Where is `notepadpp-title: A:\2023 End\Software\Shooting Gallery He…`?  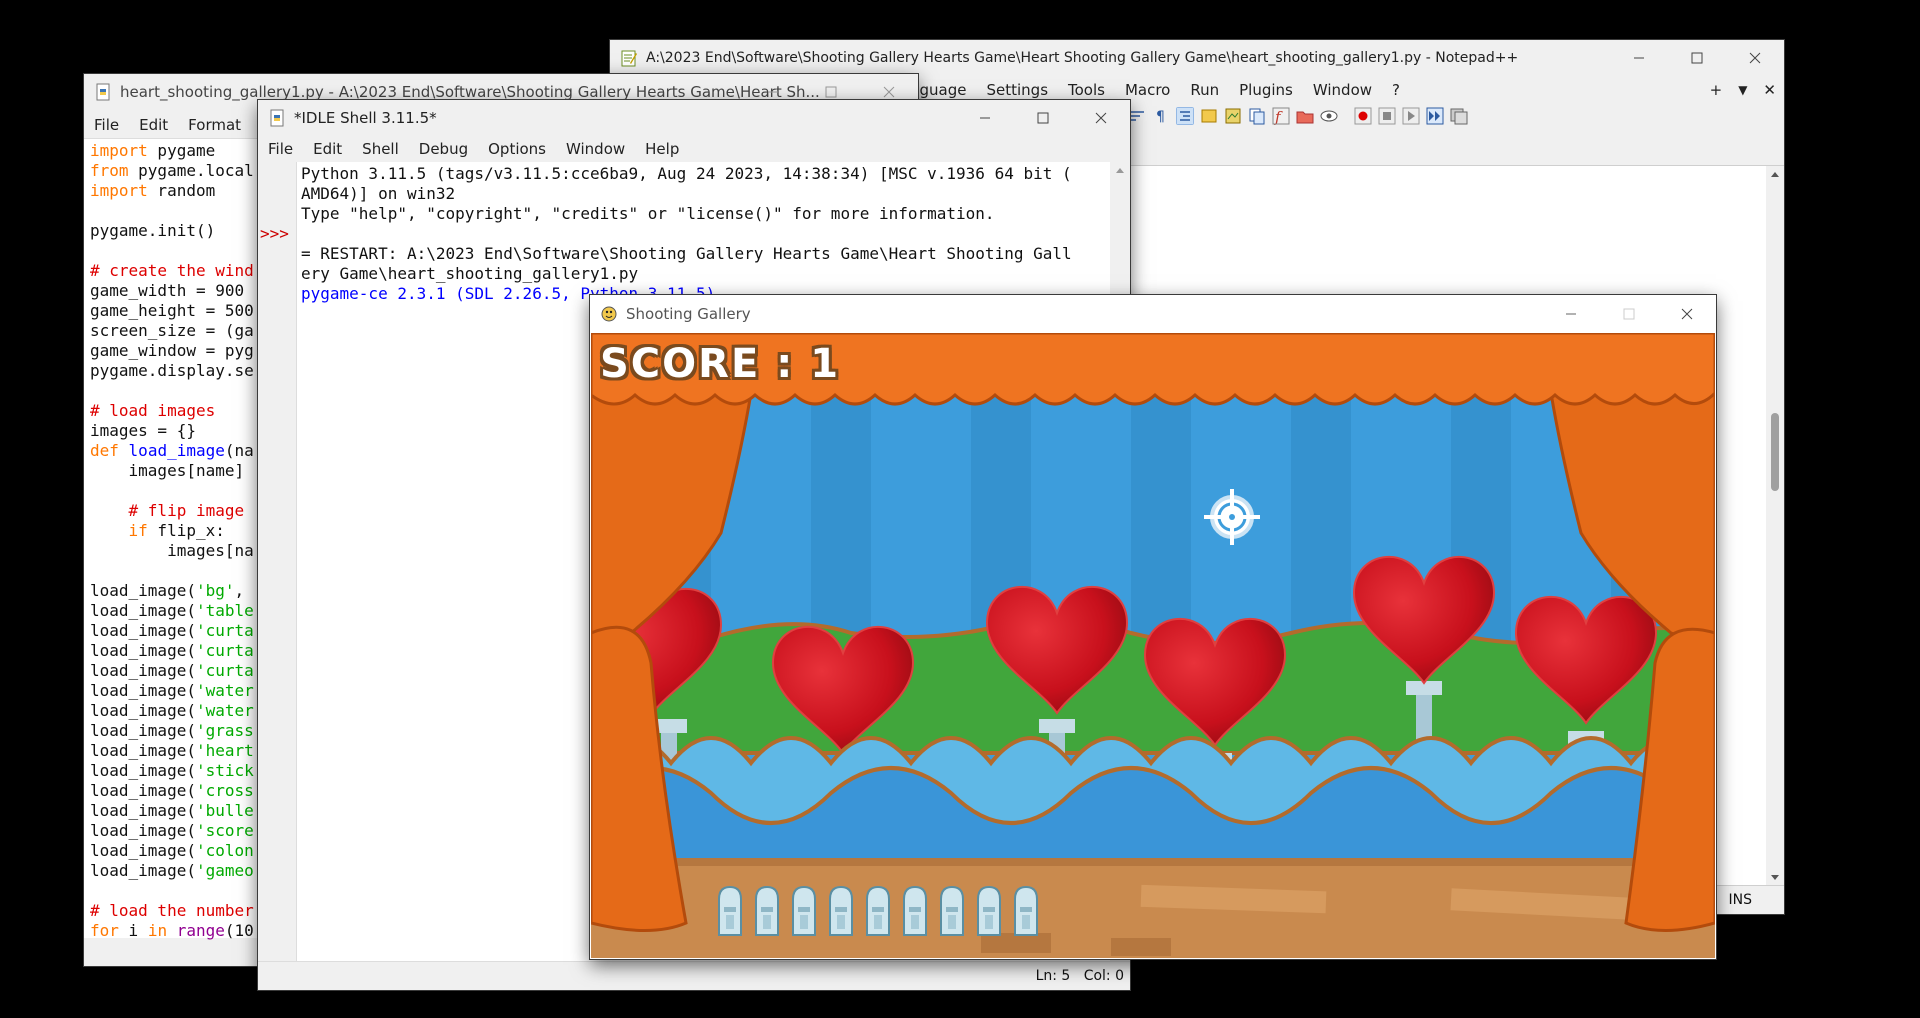 notepadpp-title: A:\2023 End\Software\Shooting Gallery He… is located at coordinates (1082, 58).